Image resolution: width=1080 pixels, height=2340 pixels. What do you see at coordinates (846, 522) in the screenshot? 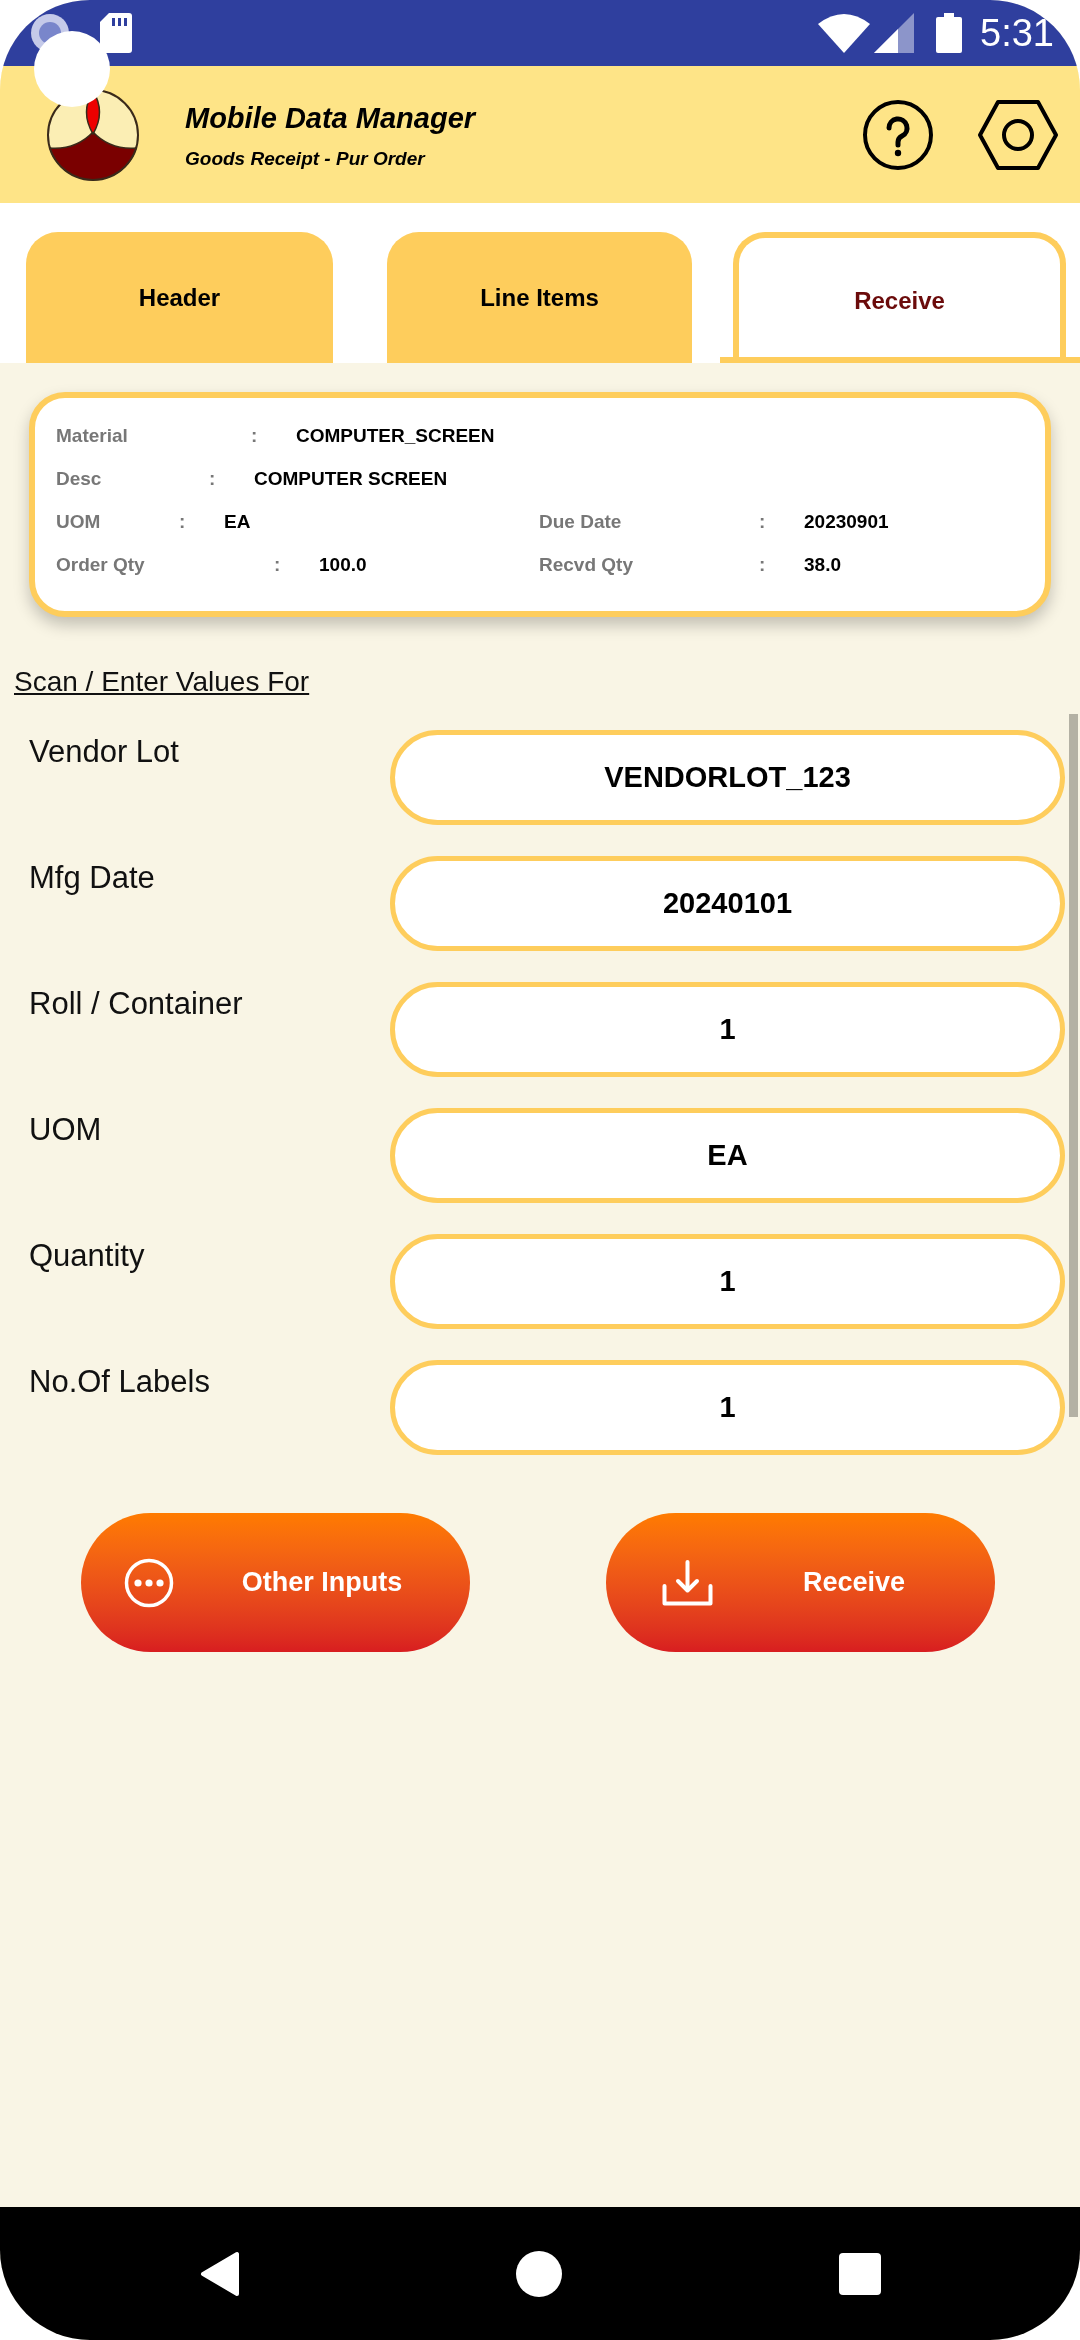
I see `info-value: 20230901` at bounding box center [846, 522].